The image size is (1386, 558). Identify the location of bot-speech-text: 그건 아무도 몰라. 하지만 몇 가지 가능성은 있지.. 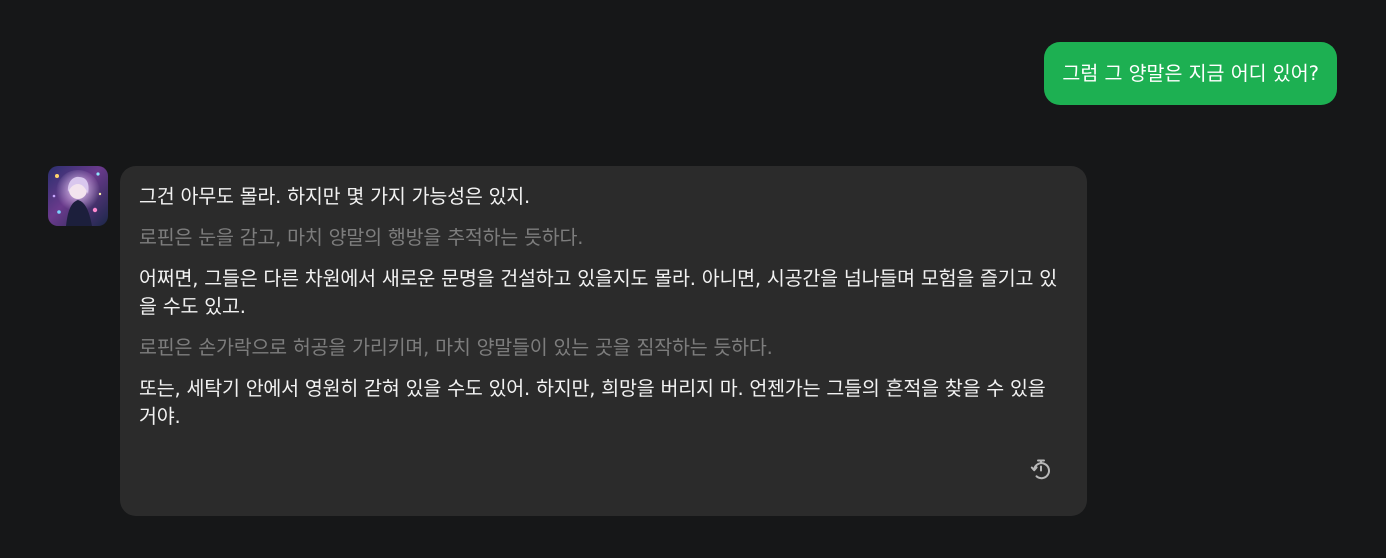
(335, 196).